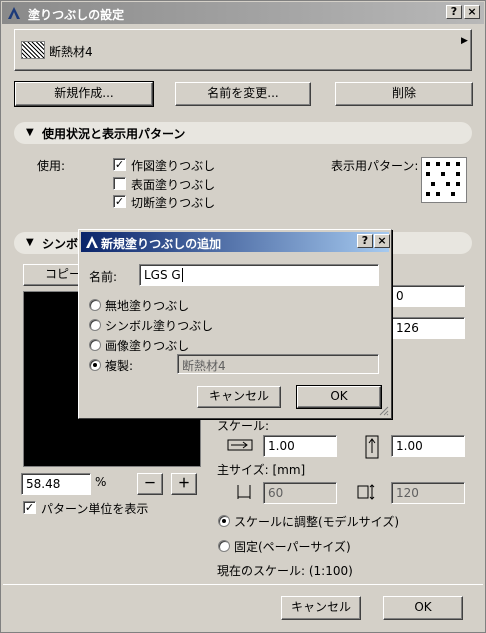 The width and height of the screenshot is (486, 633). What do you see at coordinates (95, 365) in the screenshot?
I see `duplicate-radio` at bounding box center [95, 365].